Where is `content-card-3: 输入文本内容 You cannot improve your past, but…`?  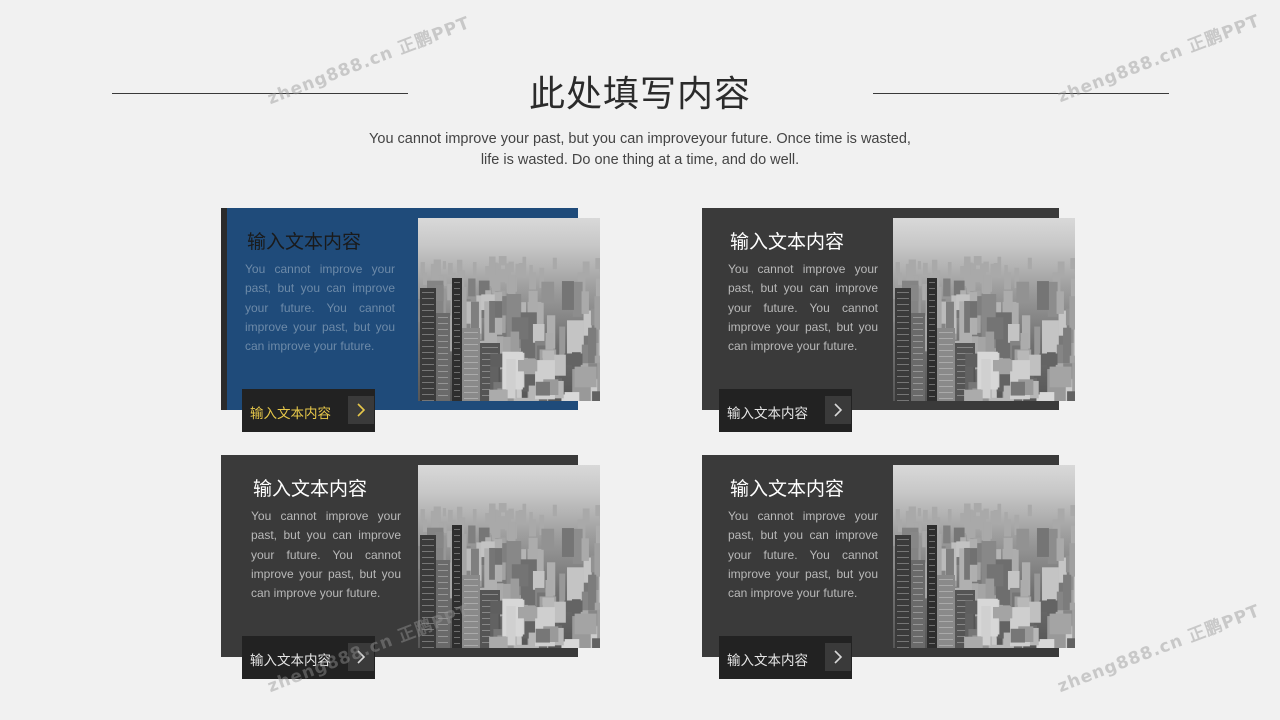
content-card-3: 输入文本内容 You cannot improve your past, but… is located at coordinates (411, 567).